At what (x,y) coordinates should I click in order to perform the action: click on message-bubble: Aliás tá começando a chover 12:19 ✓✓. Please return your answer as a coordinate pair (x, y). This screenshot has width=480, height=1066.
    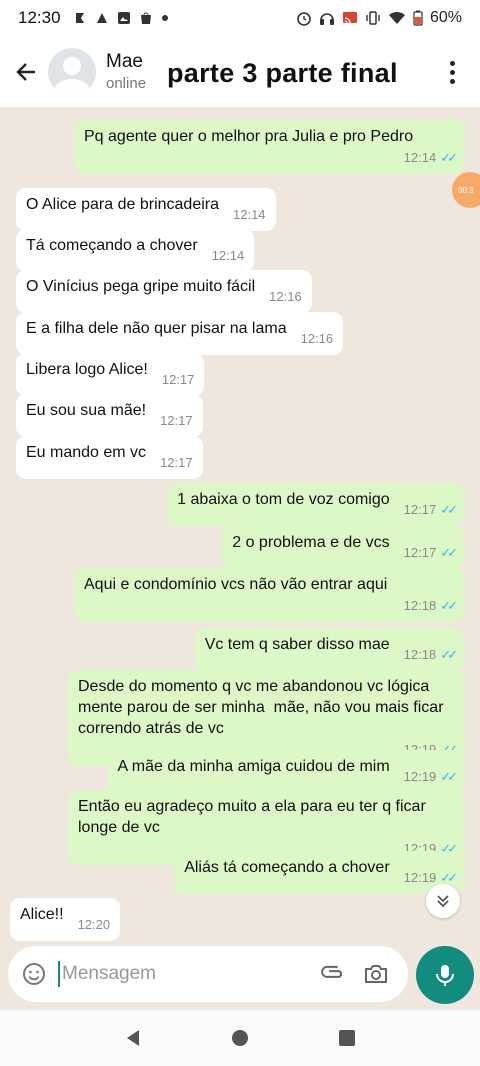
    Looking at the image, I should click on (319, 872).